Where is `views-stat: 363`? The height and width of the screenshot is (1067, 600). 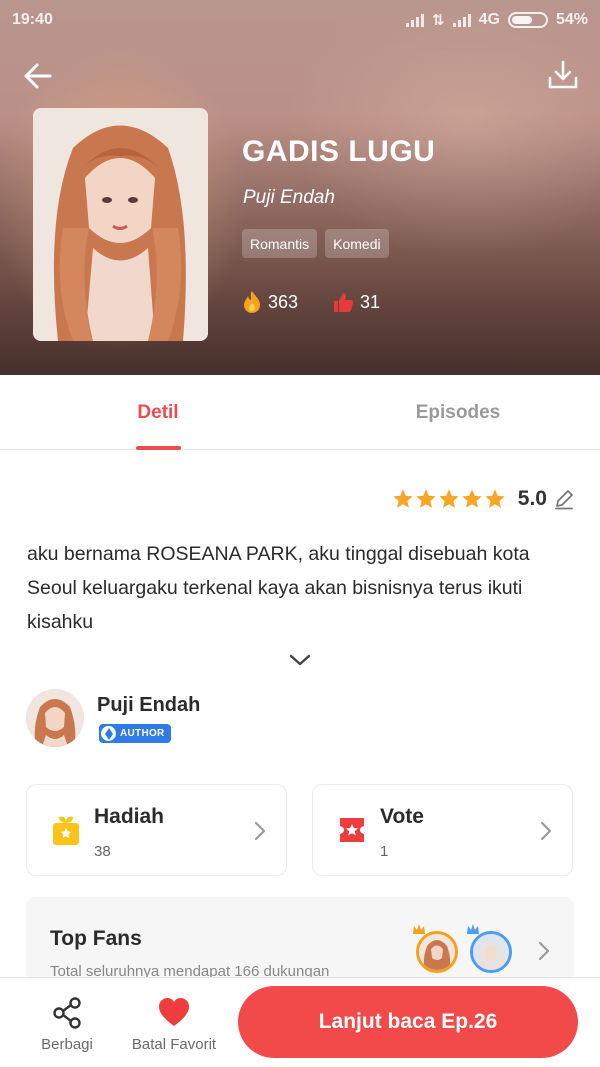
views-stat: 363 is located at coordinates (270, 302).